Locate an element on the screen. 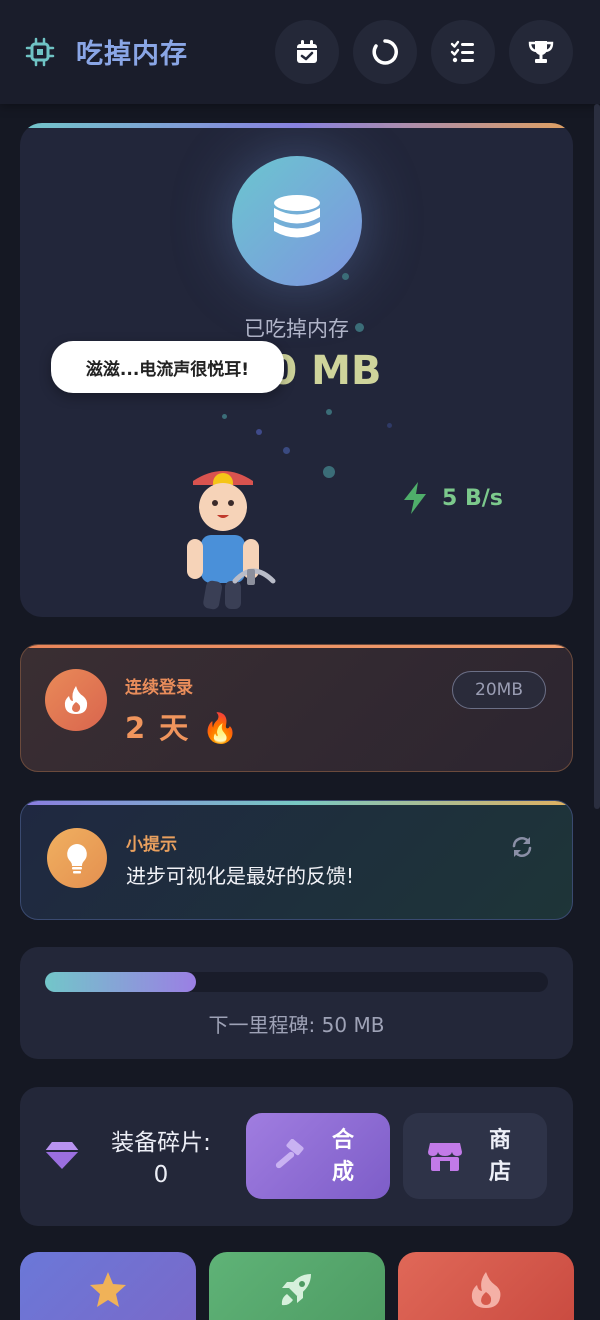  memory-orb is located at coordinates (297, 221).